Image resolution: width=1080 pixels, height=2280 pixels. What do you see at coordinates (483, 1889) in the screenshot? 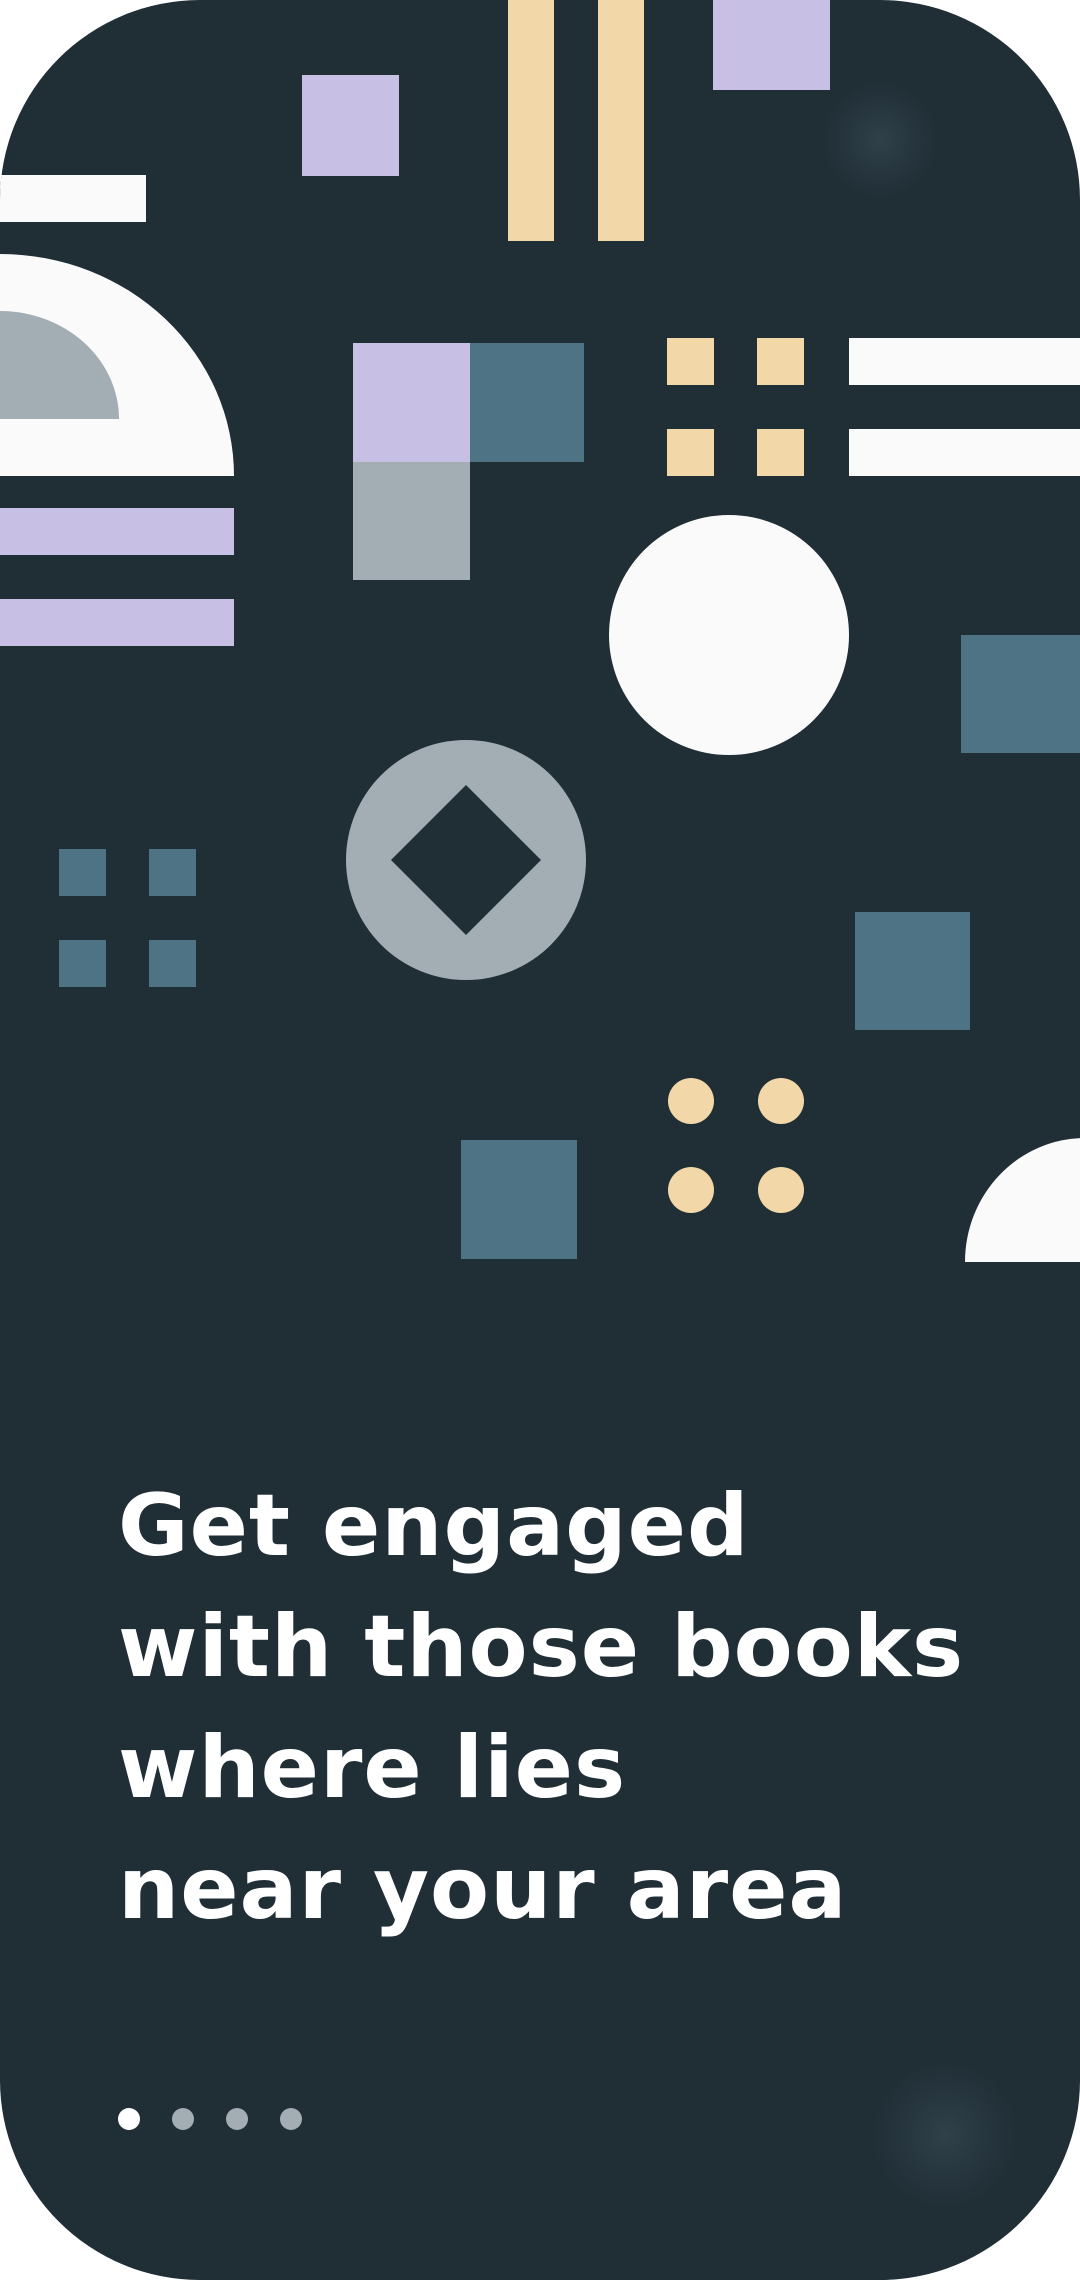
I see `headline-line-4: near your area` at bounding box center [483, 1889].